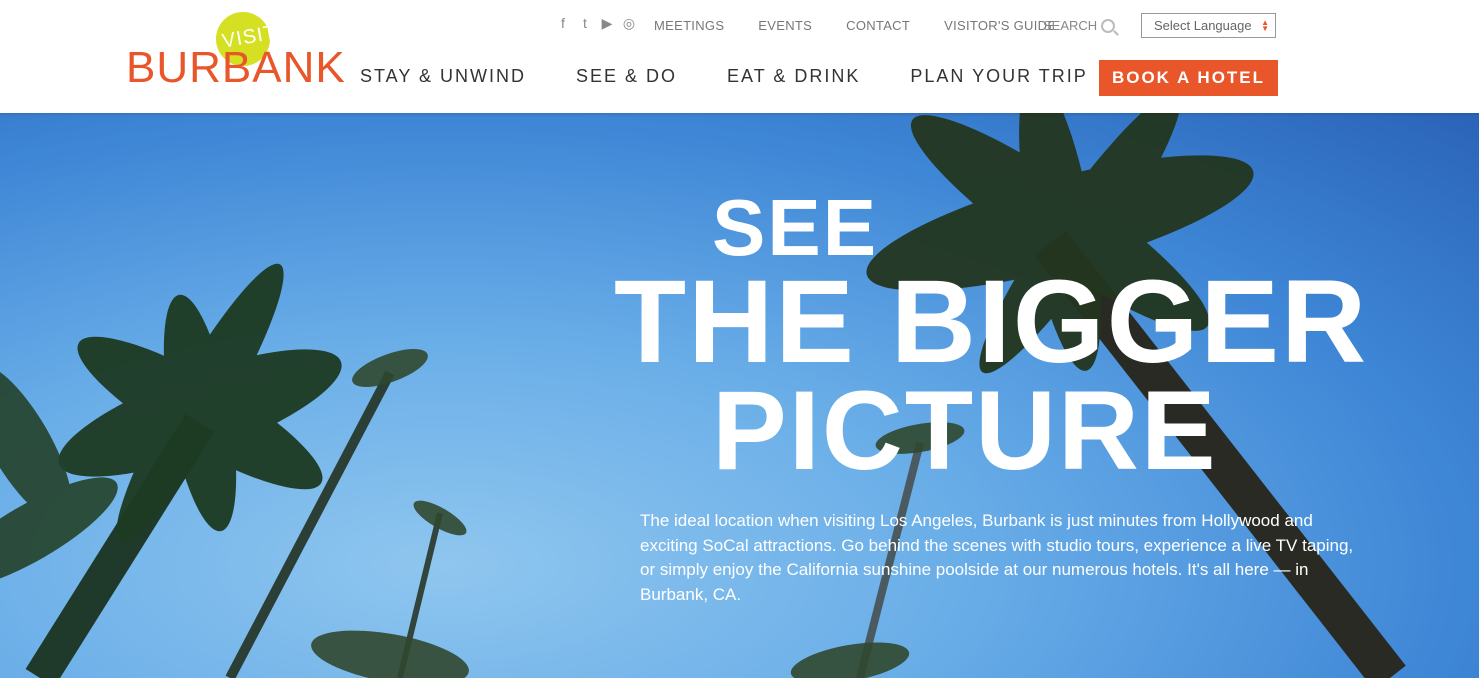 Image resolution: width=1479 pixels, height=678 pixels. I want to click on logo-burbank-text: BURBANK, so click(236, 67).